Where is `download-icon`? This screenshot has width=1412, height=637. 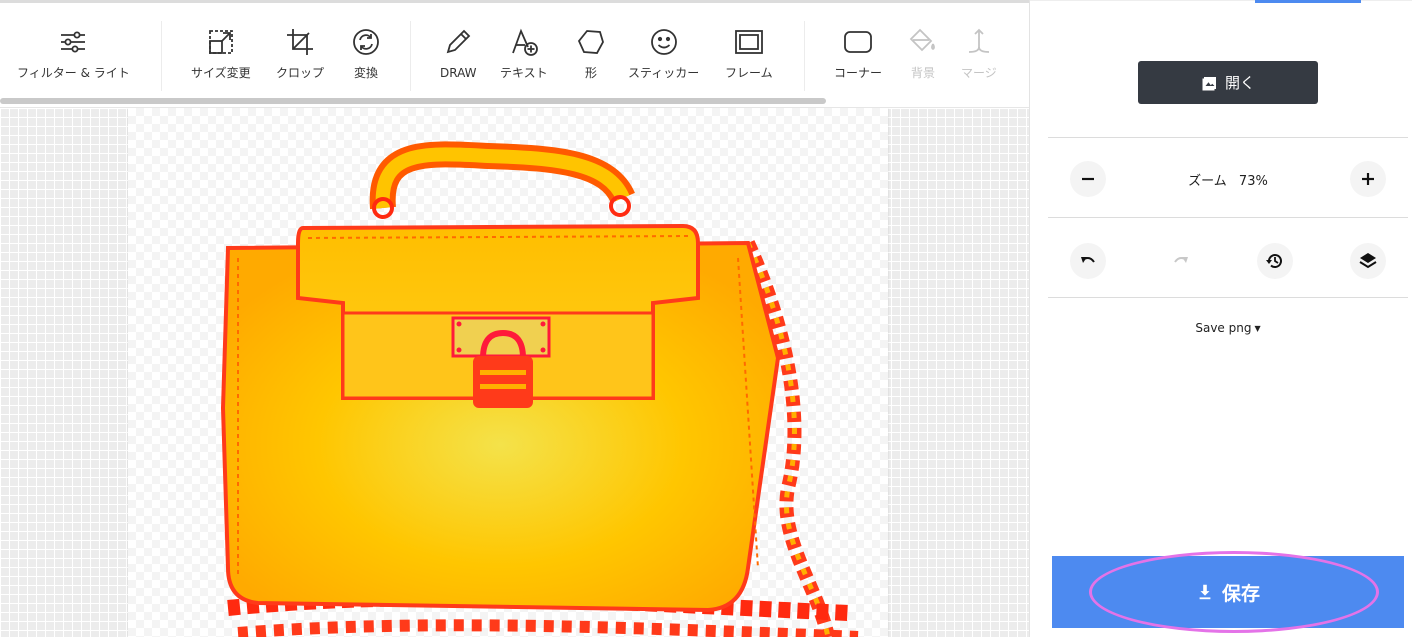 download-icon is located at coordinates (1205, 592).